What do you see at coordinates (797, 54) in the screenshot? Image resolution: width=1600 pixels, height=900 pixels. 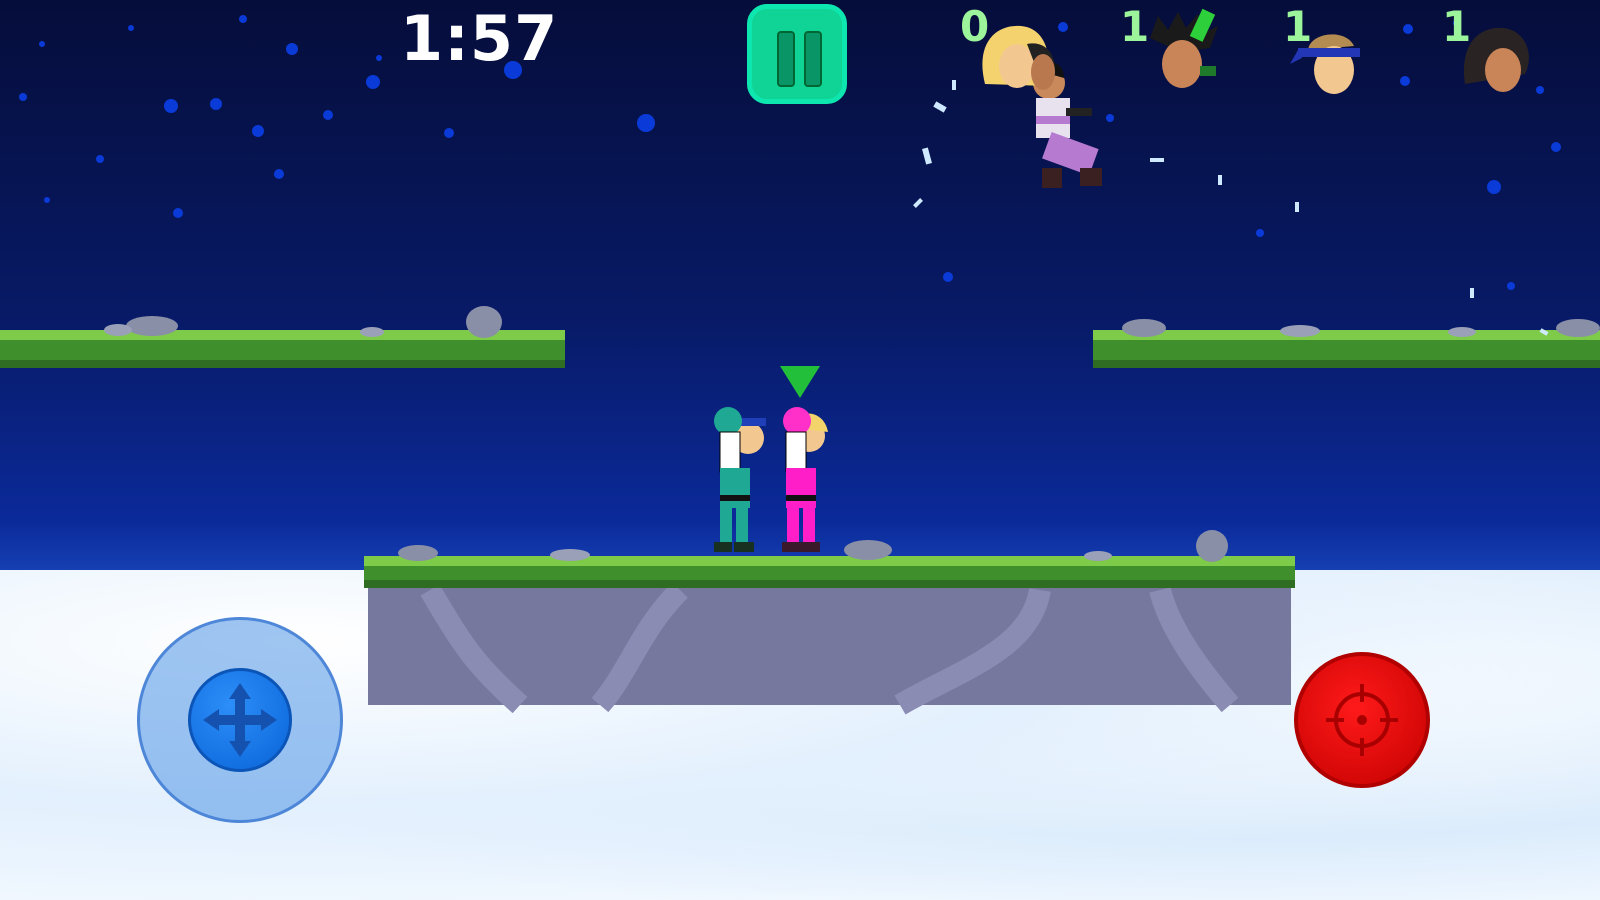 I see `pause-button` at bounding box center [797, 54].